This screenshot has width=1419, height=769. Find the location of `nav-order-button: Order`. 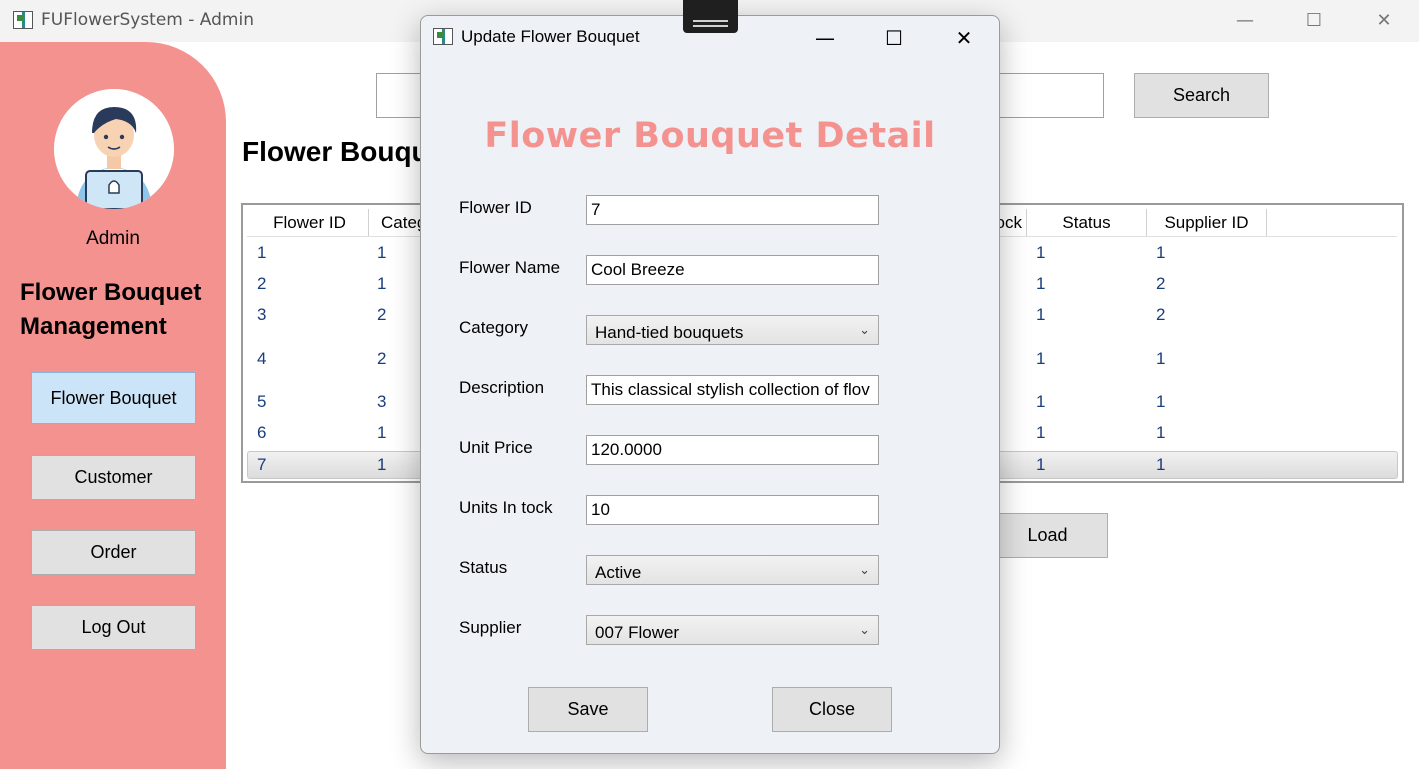

nav-order-button: Order is located at coordinates (113, 552).